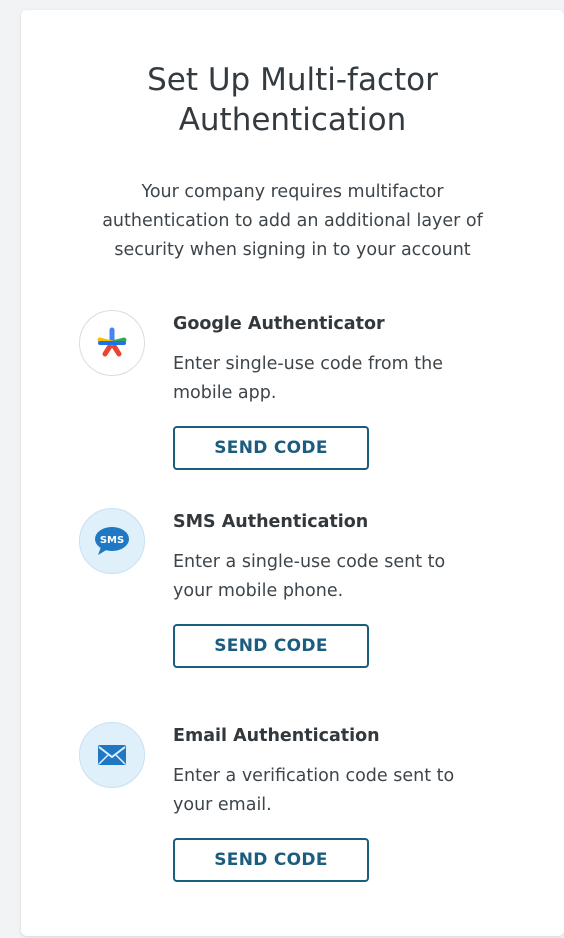 The height and width of the screenshot is (938, 564). Describe the element at coordinates (258, 591) in the screenshot. I see `method-description-line2: your mobile phone.` at that location.